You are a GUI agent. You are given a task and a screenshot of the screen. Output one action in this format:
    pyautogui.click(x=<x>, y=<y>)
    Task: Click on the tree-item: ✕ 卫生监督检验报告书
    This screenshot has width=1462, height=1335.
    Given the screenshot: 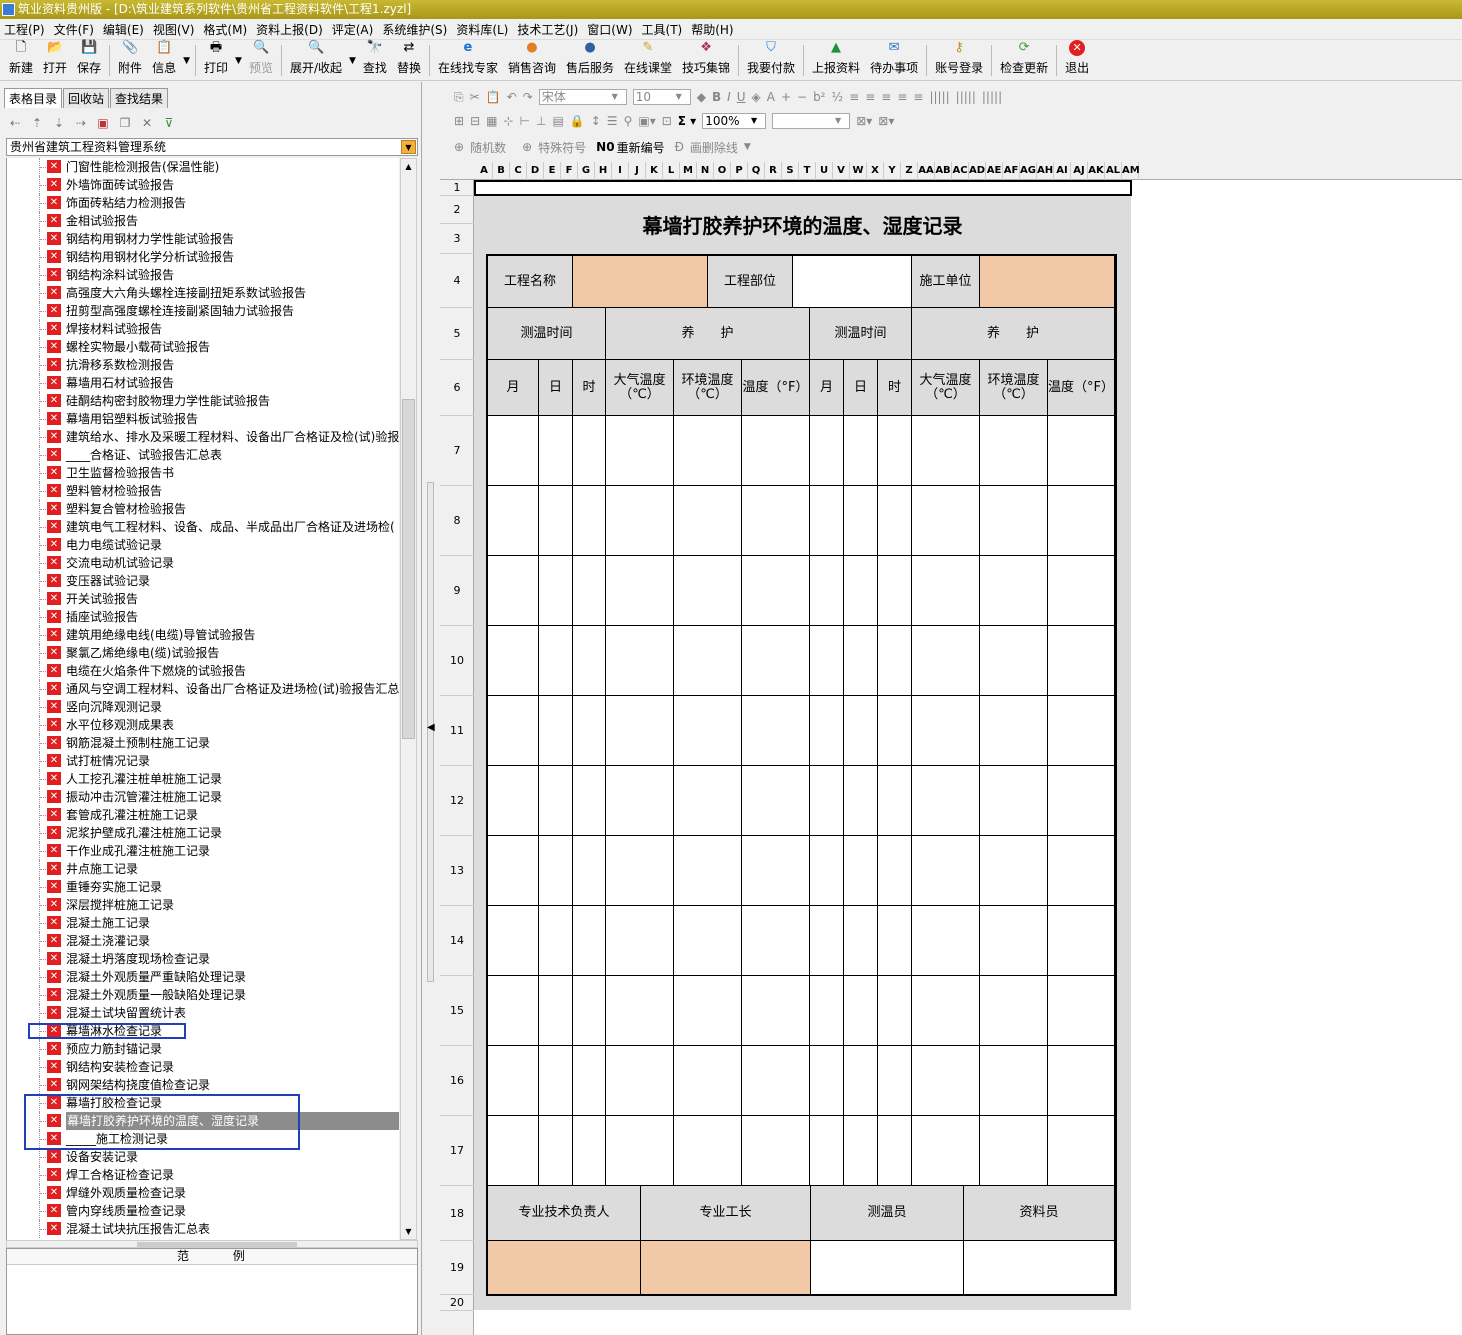 What is the action you would take?
    pyautogui.click(x=203, y=473)
    